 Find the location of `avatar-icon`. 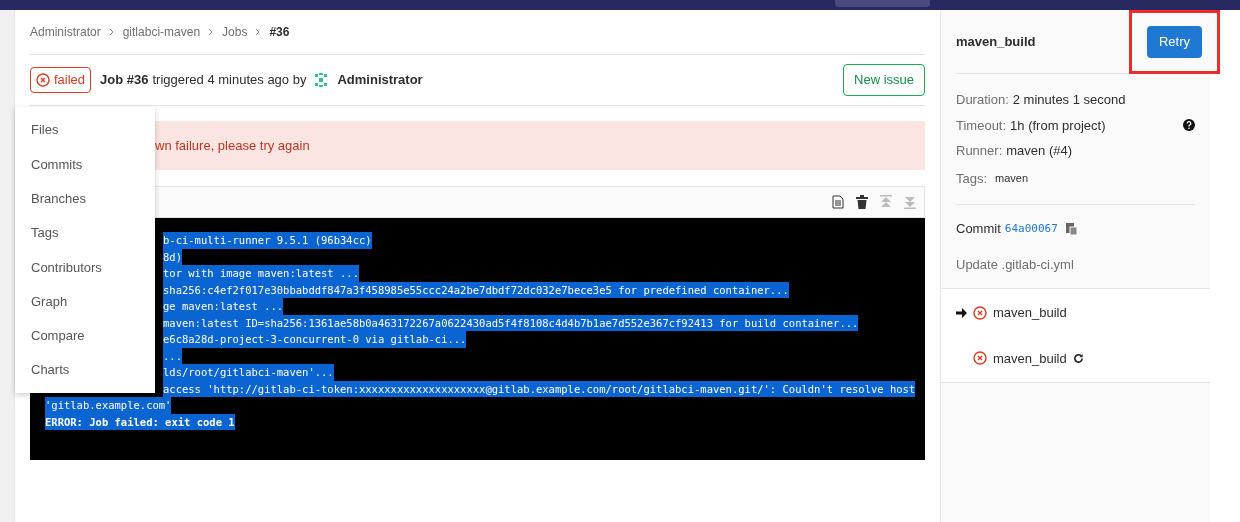

avatar-icon is located at coordinates (321, 80).